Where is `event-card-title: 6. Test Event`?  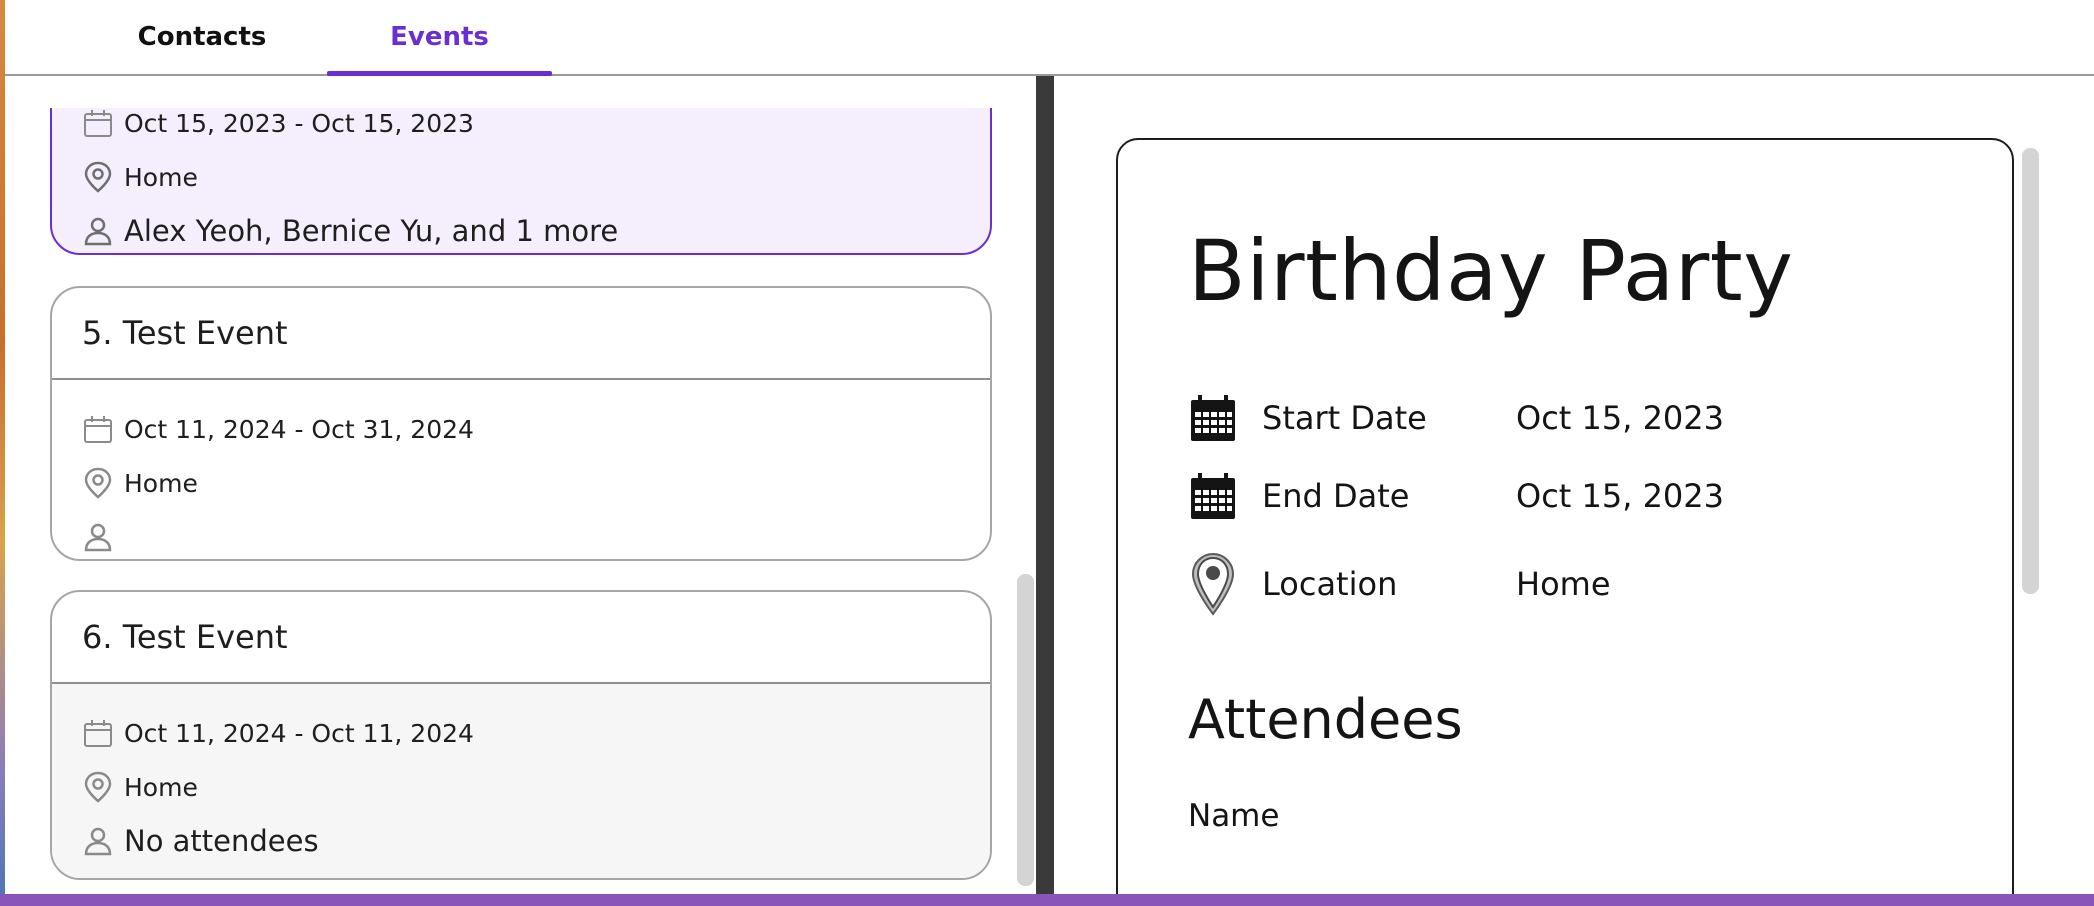
event-card-title: 6. Test Event is located at coordinates (521, 638).